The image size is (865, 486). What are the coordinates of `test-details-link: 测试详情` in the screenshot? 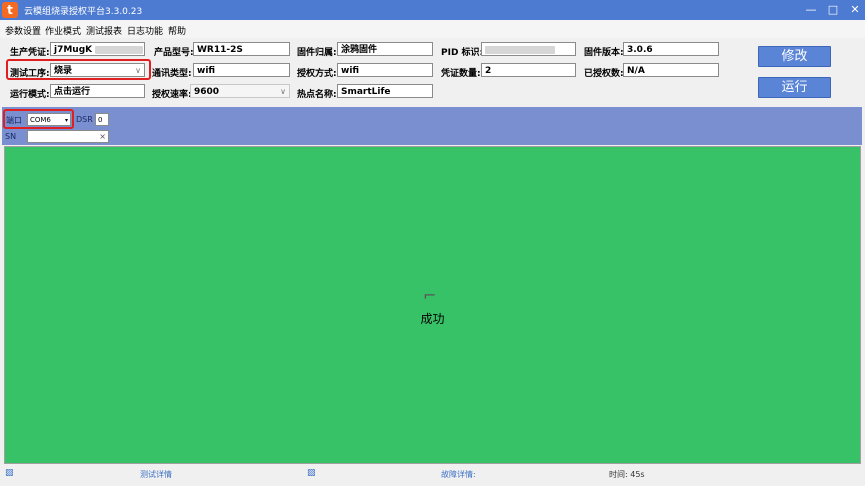 It's located at (156, 474).